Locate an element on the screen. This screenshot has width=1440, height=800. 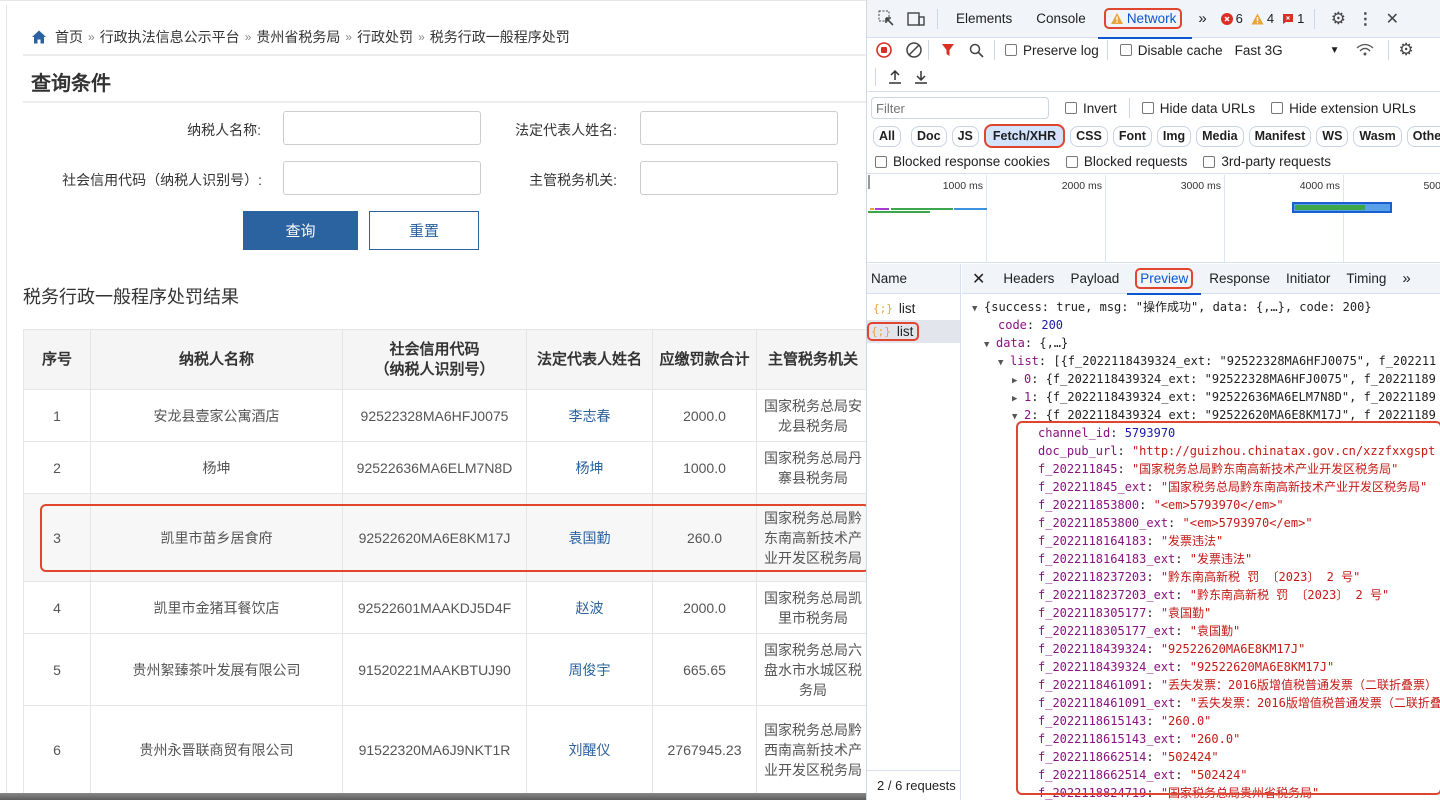
header-credit-code-line1: 社会信用代码 is located at coordinates (434, 349).